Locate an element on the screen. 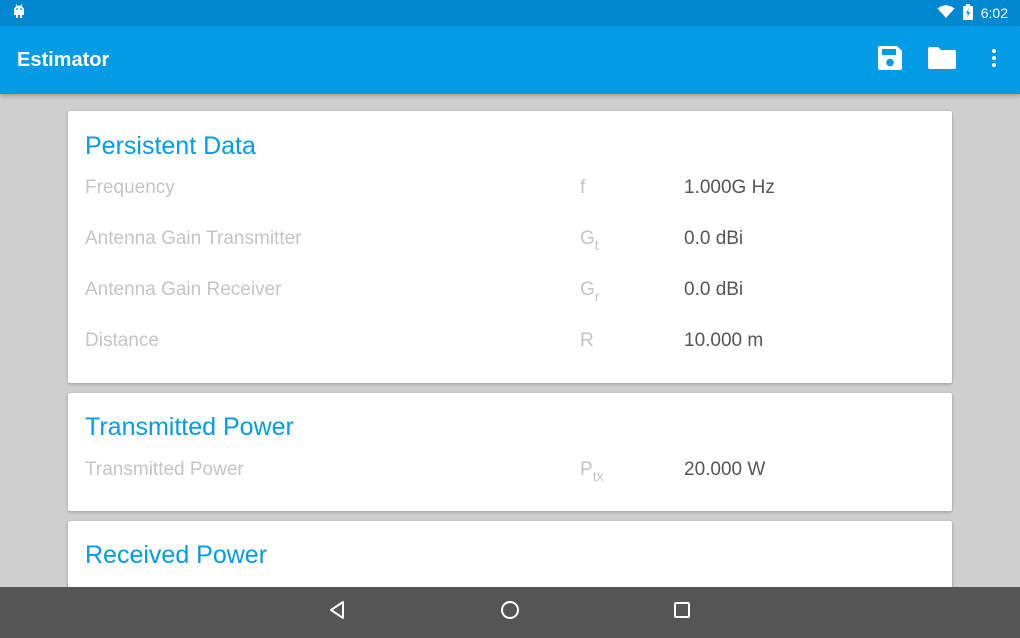 The width and height of the screenshot is (1020, 638). received-power-card: Received Power is located at coordinates (510, 554).